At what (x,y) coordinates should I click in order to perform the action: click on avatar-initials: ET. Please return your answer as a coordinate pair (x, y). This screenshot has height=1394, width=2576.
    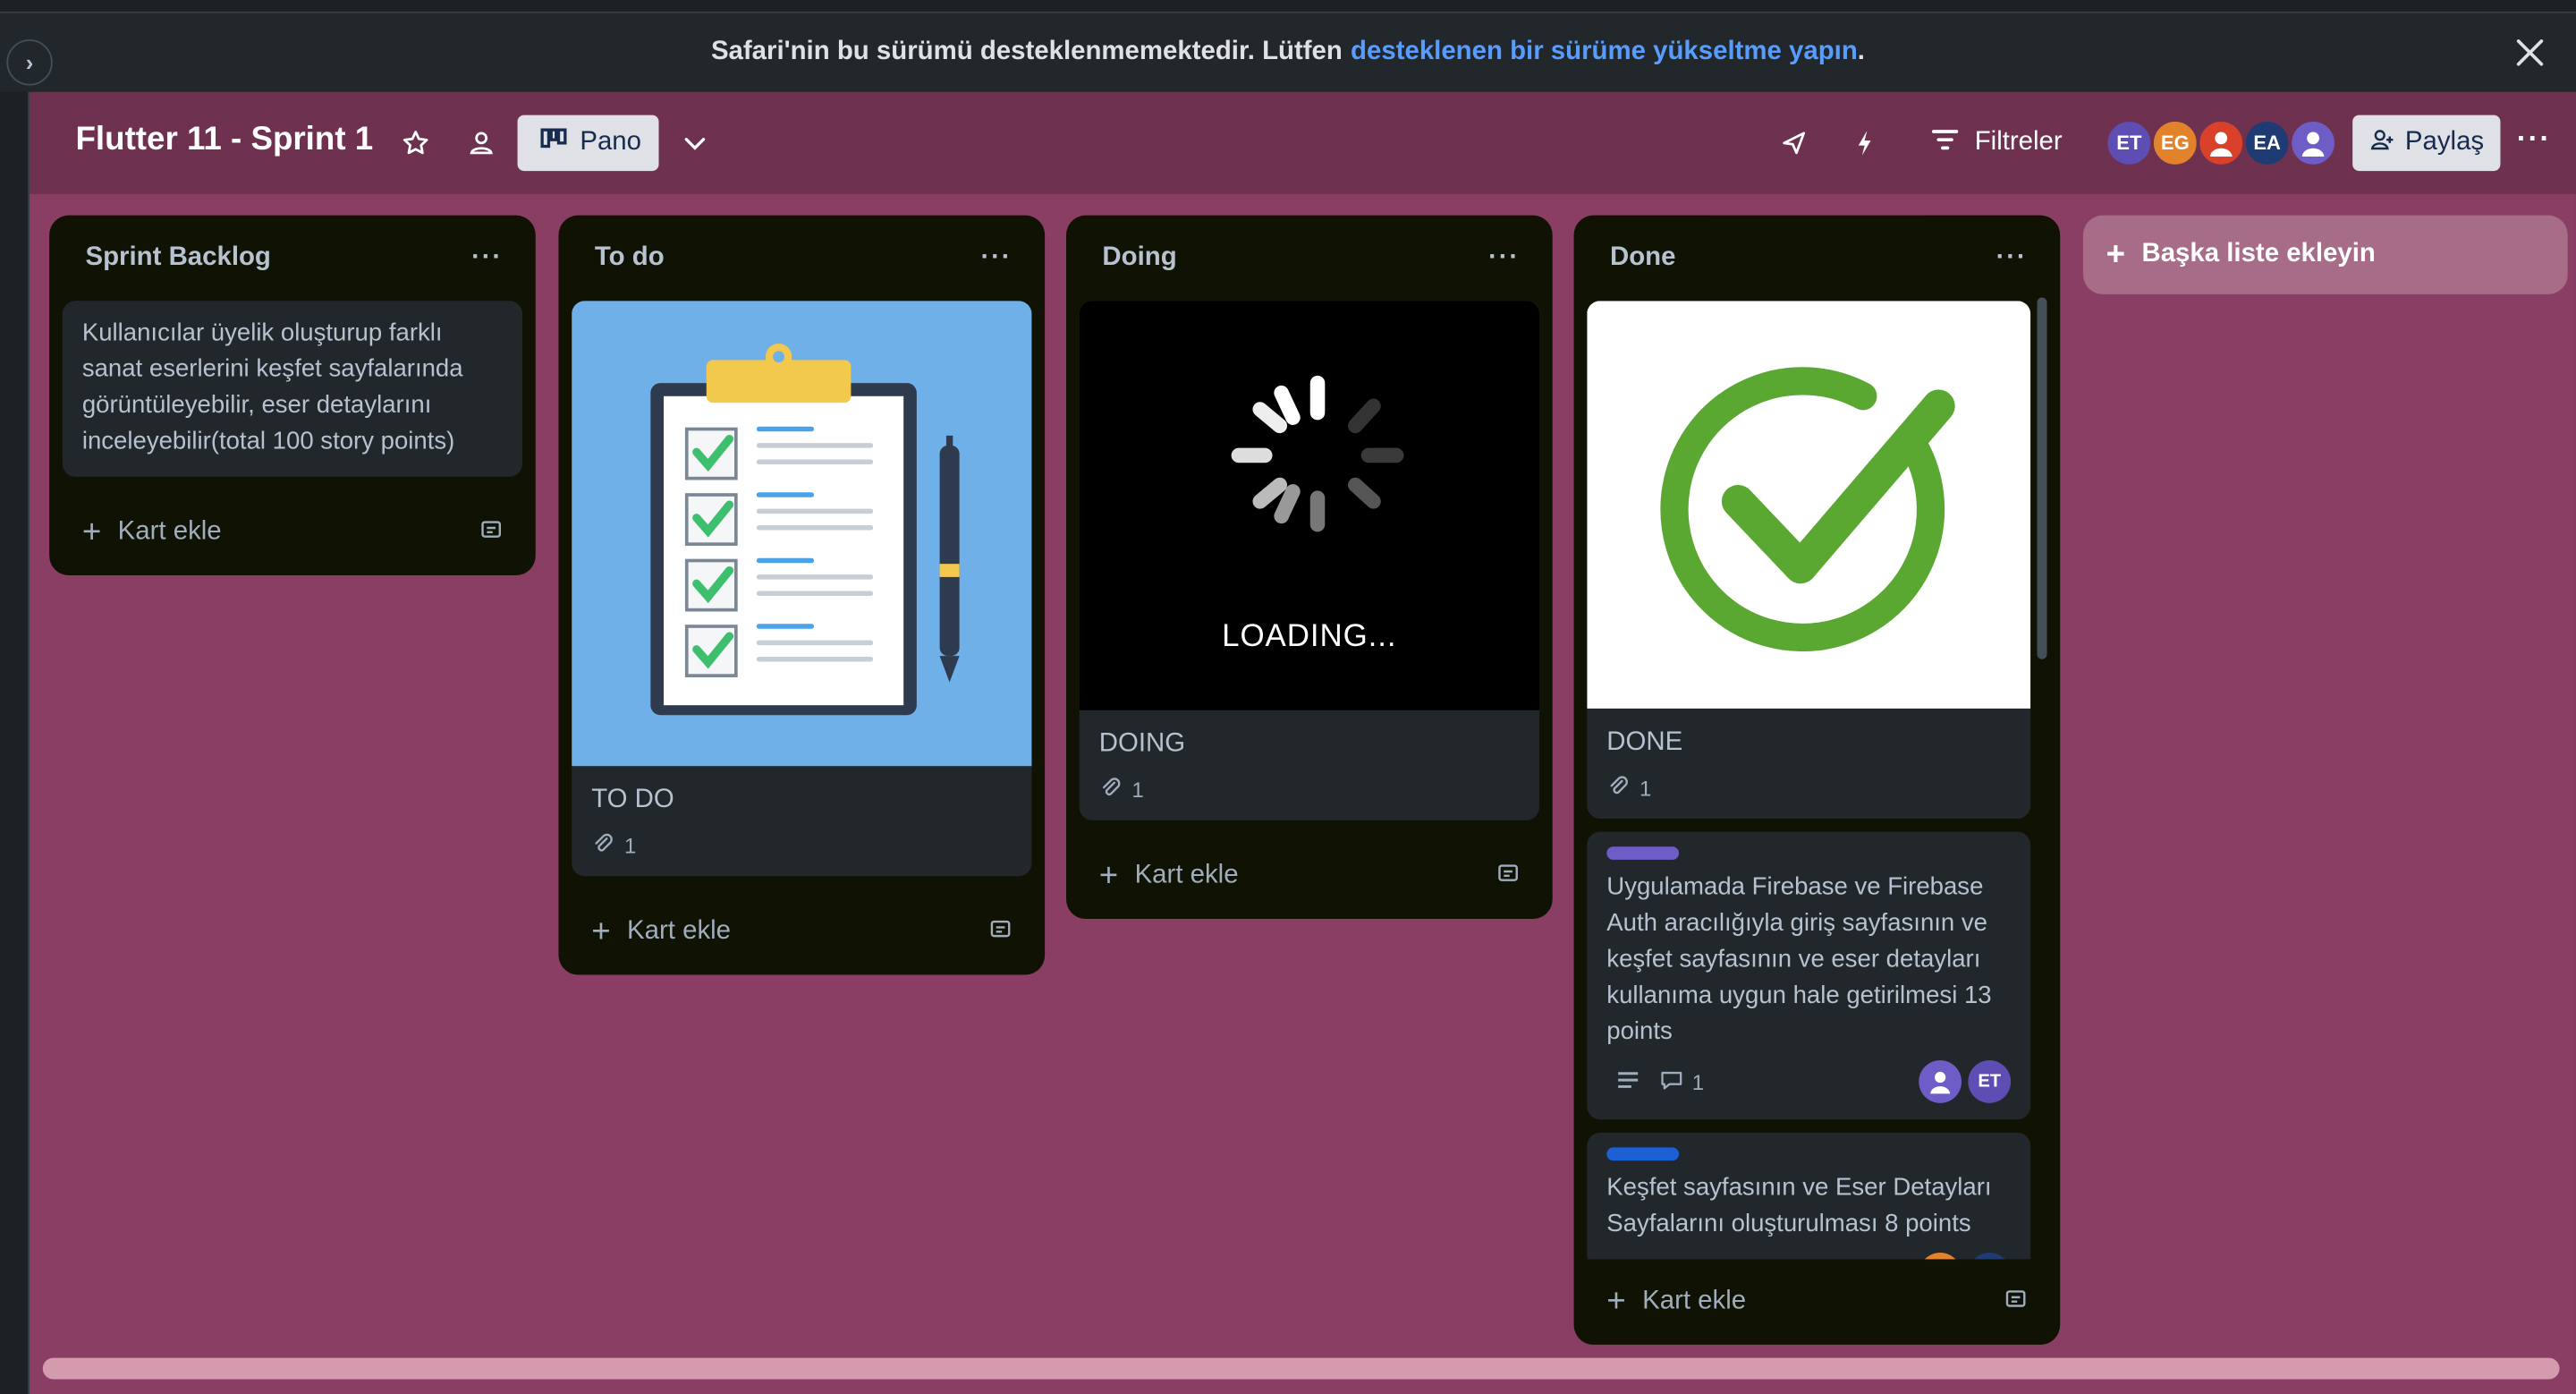
    Looking at the image, I should click on (2129, 143).